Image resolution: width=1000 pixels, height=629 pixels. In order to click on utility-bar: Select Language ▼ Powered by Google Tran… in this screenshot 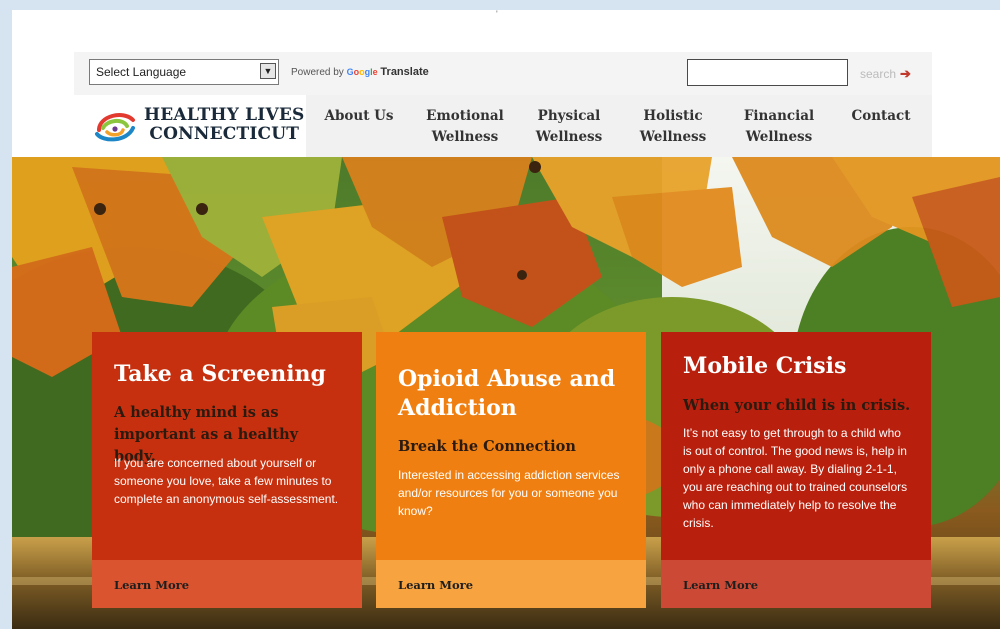, I will do `click(503, 73)`.